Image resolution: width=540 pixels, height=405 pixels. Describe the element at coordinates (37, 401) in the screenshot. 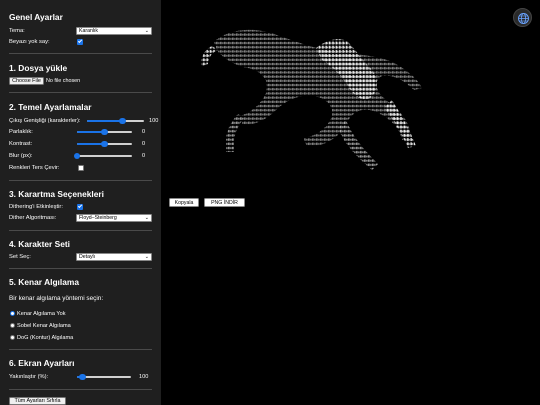

I see `reset-all-button: Tüm Ayarları Sıfırla` at that location.